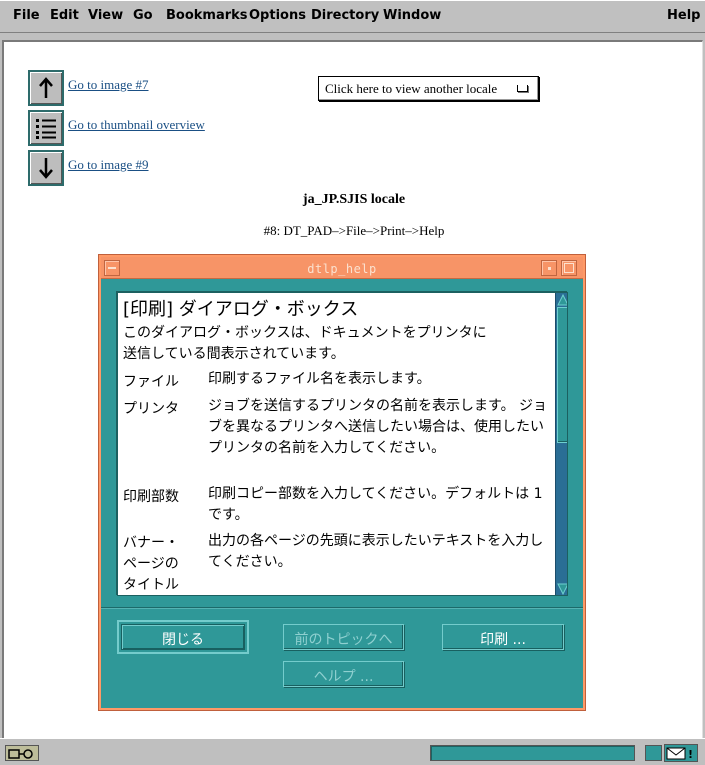 This screenshot has height=765, width=705. Describe the element at coordinates (343, 637) in the screenshot. I see `prev-topic-button: 前のトピックへ` at that location.